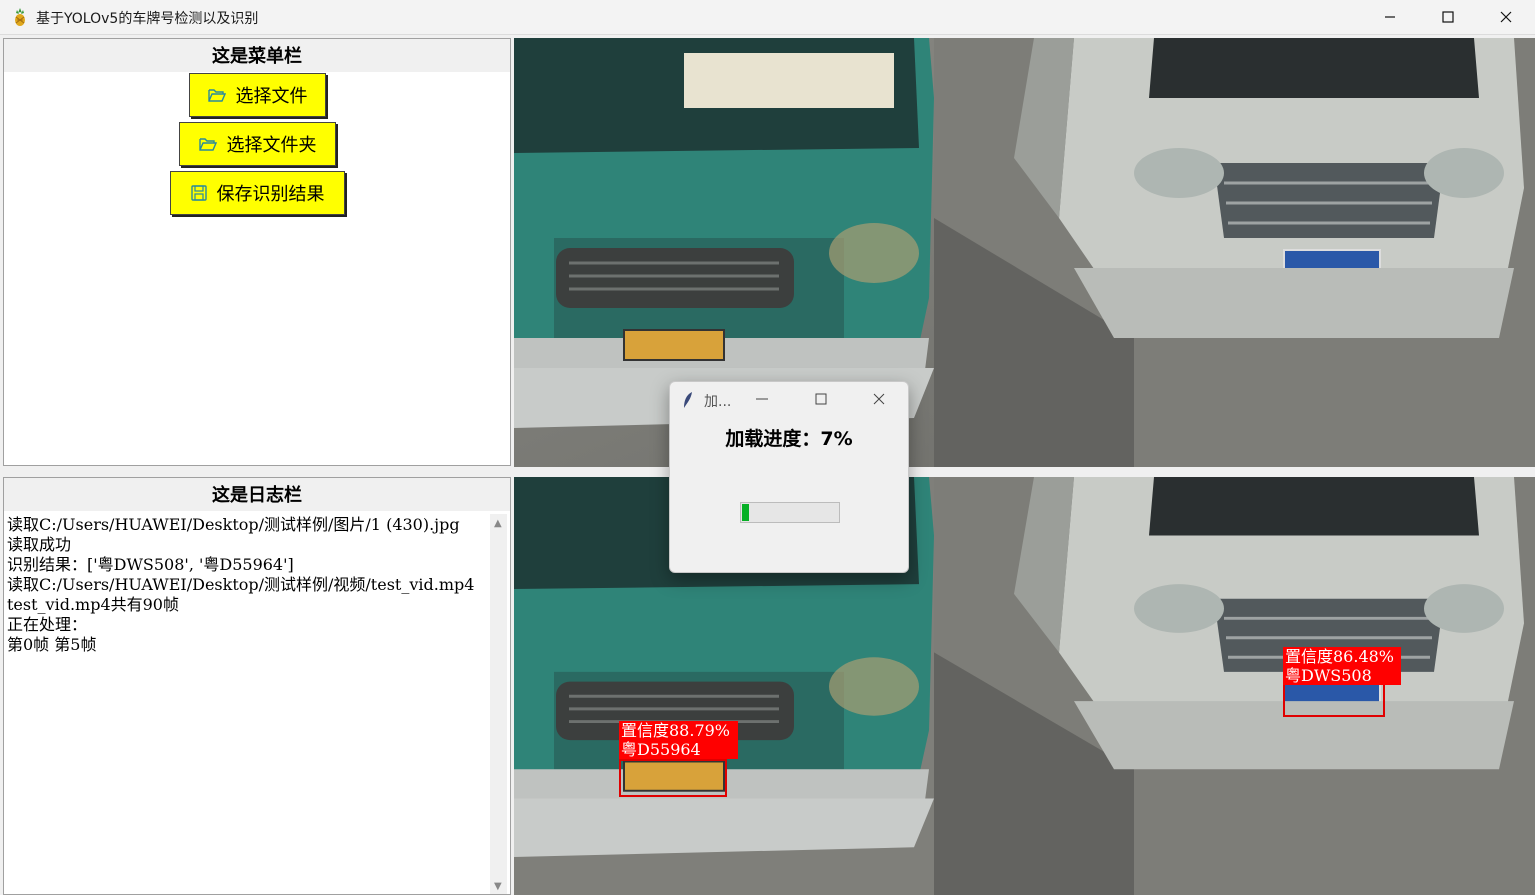 Image resolution: width=1535 pixels, height=895 pixels. What do you see at coordinates (20, 17) in the screenshot?
I see `pineapple-icon` at bounding box center [20, 17].